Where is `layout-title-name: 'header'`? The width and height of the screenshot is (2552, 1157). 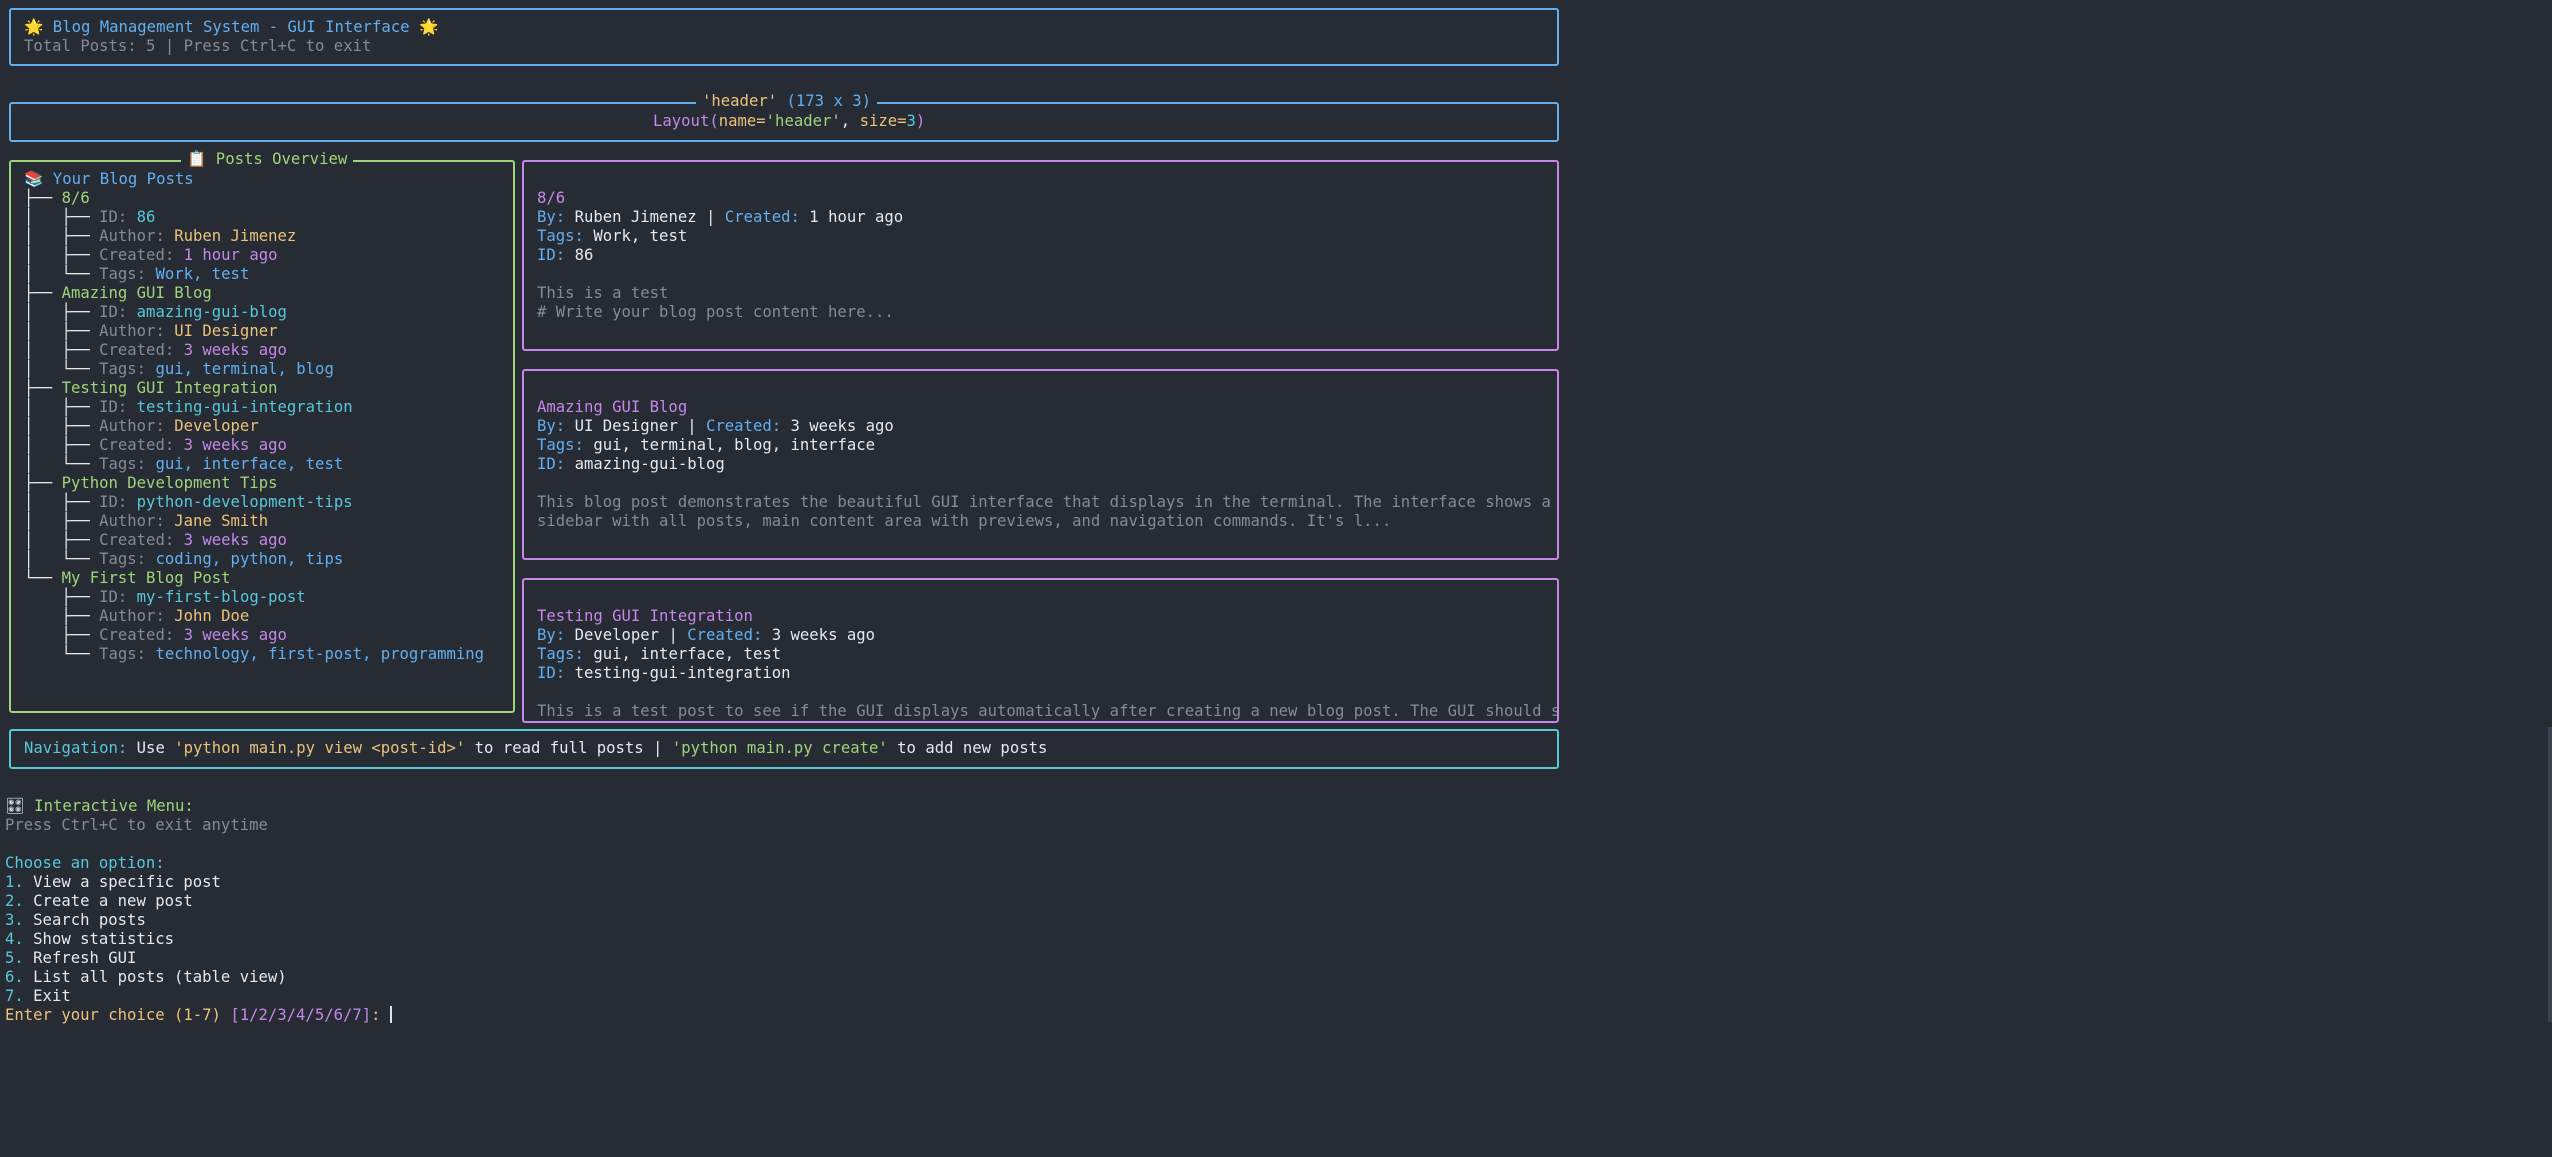 layout-title-name: 'header' is located at coordinates (740, 101).